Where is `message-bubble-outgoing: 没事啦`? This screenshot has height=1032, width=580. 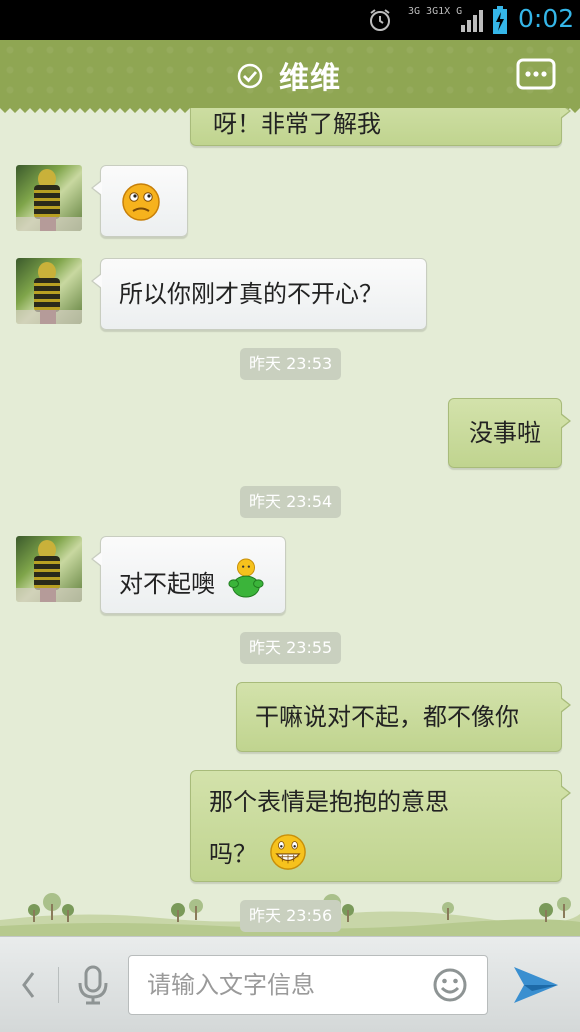 message-bubble-outgoing: 没事啦 is located at coordinates (509, 433).